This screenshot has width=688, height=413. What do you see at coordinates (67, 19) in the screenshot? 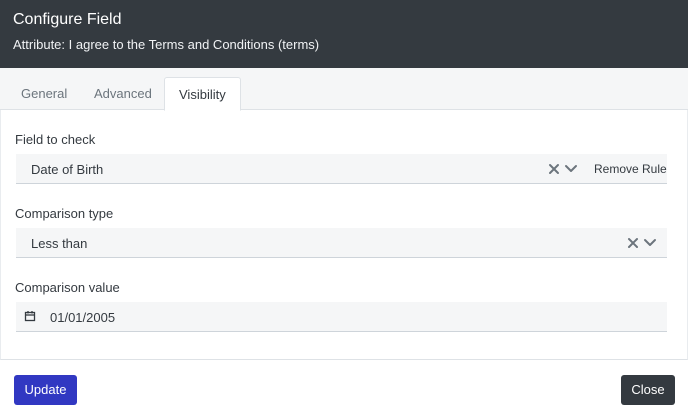
I see `modal-title: Configure Field` at bounding box center [67, 19].